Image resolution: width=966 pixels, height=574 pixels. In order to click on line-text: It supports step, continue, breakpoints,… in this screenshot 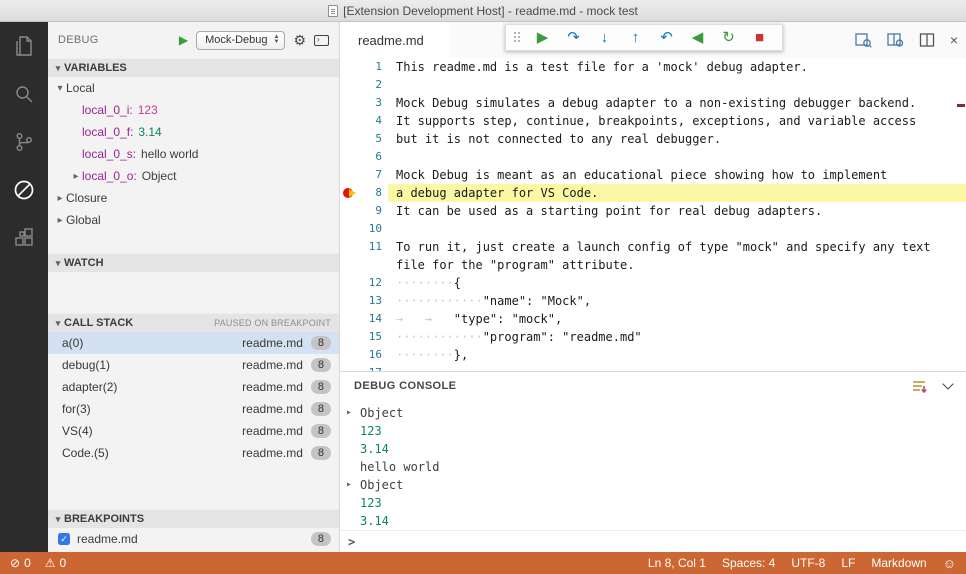, I will do `click(677, 121)`.